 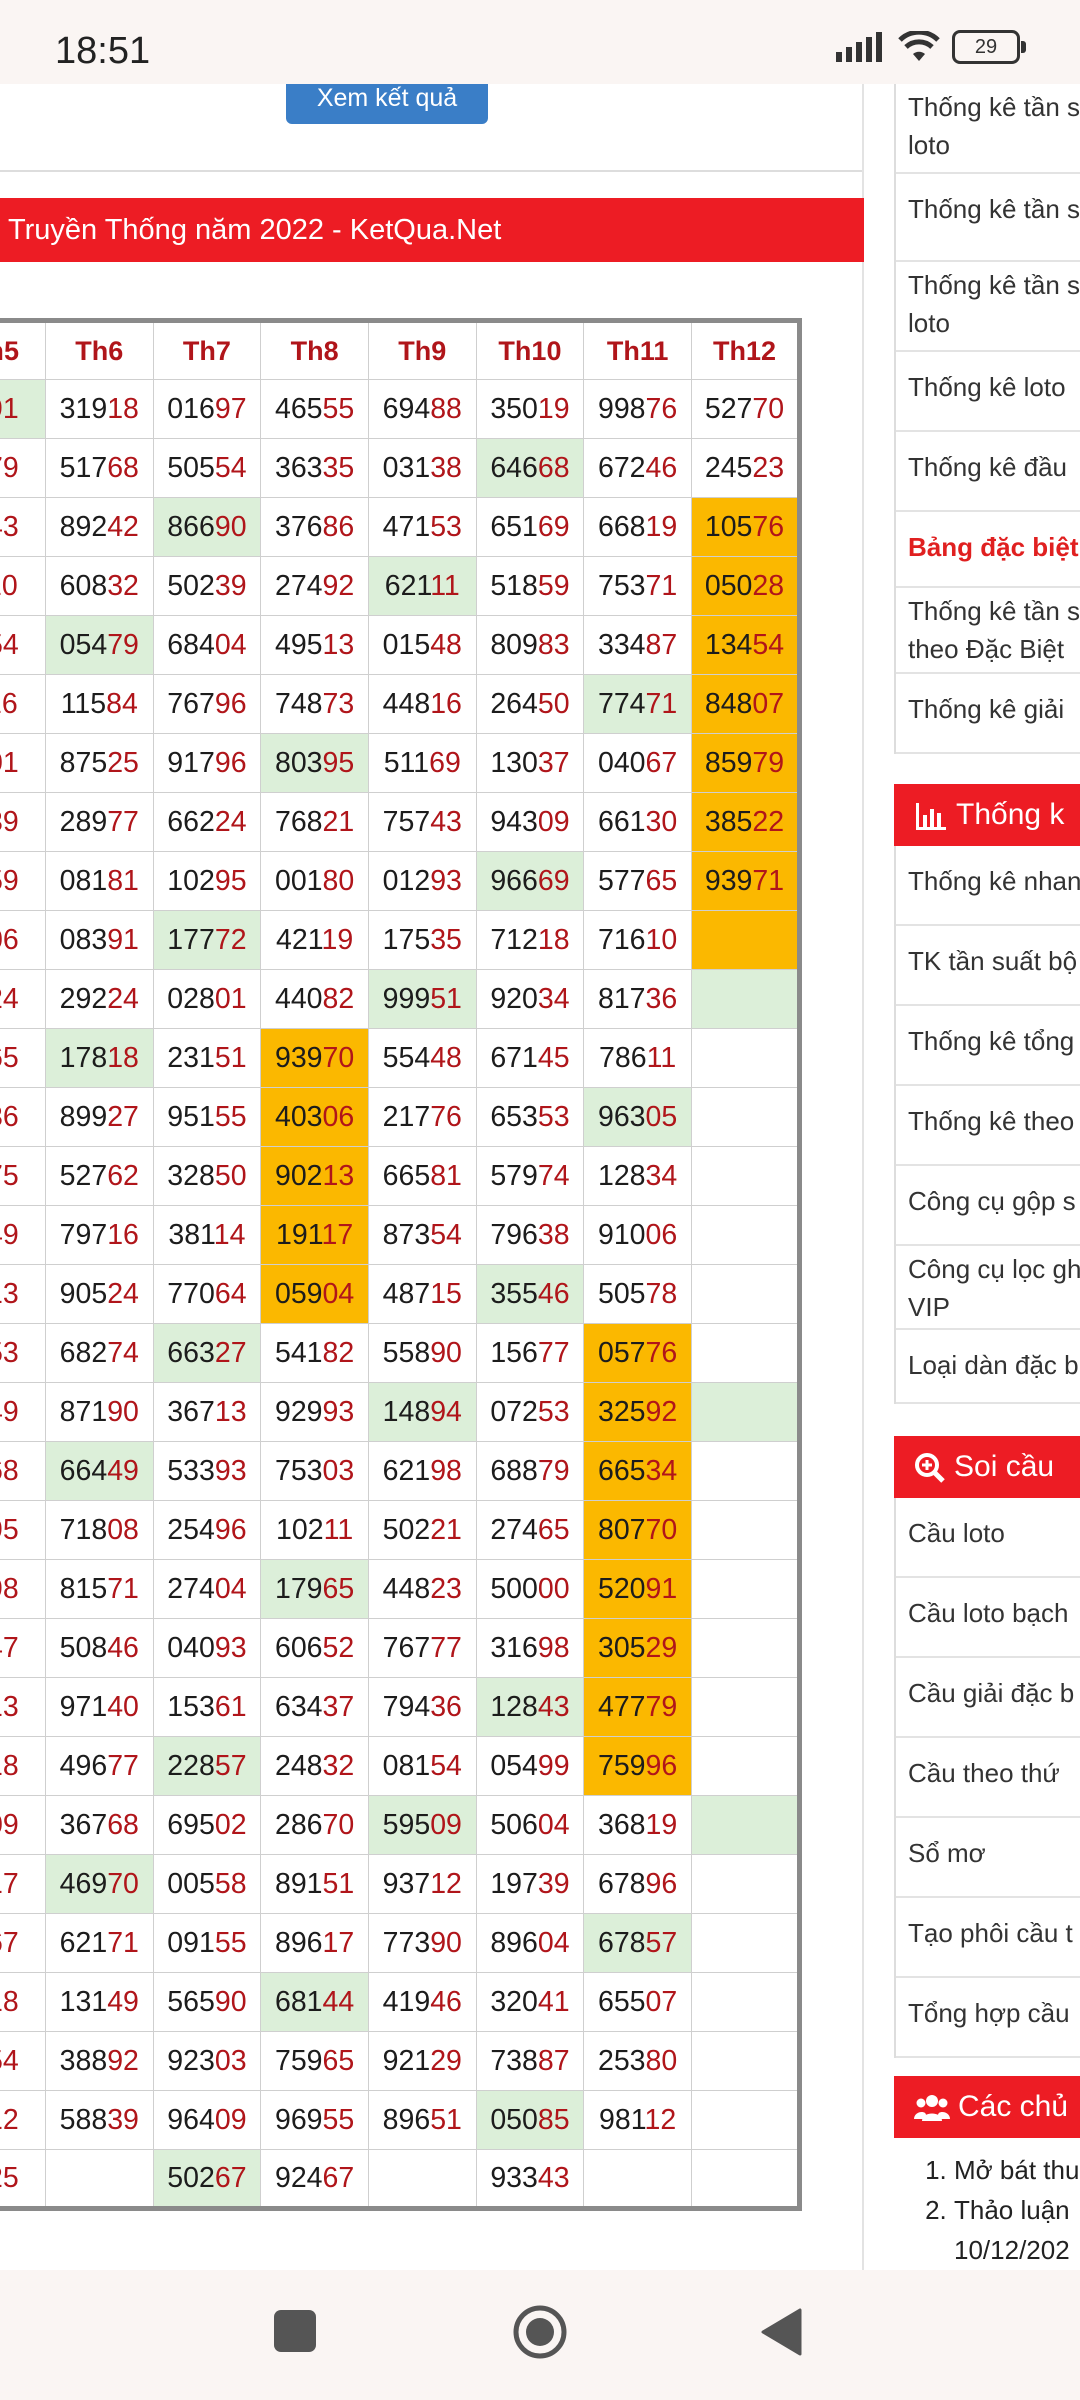 What do you see at coordinates (400, 1294) in the screenshot?
I see `table-row: 713905247706405904487153554650578` at bounding box center [400, 1294].